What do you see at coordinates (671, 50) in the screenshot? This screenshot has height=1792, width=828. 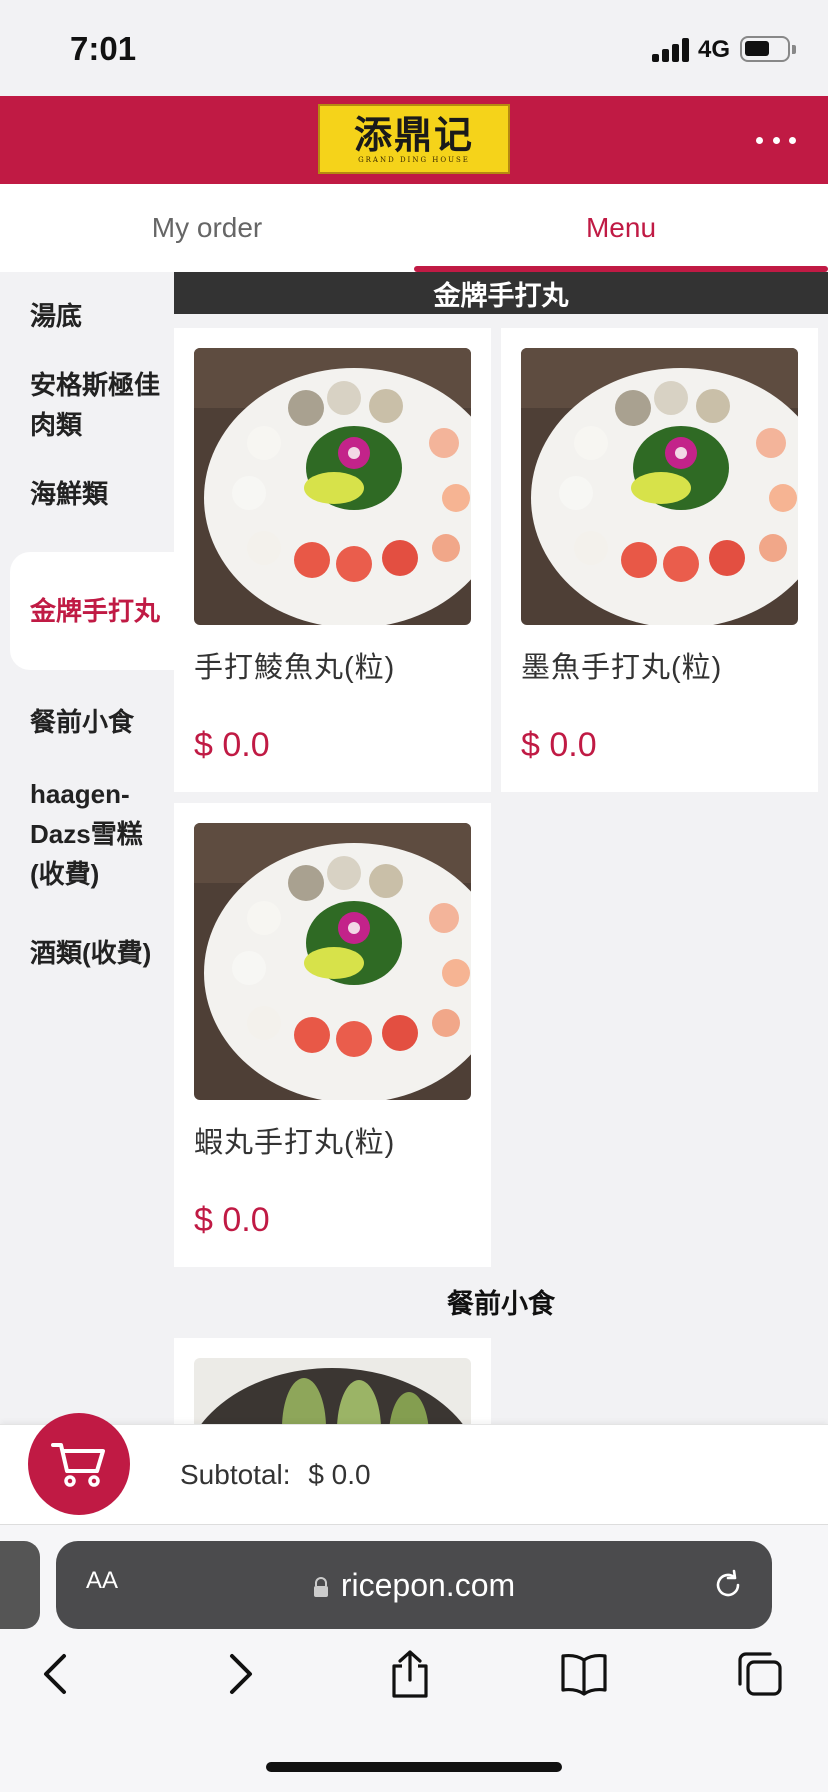 I see `signal-icon` at bounding box center [671, 50].